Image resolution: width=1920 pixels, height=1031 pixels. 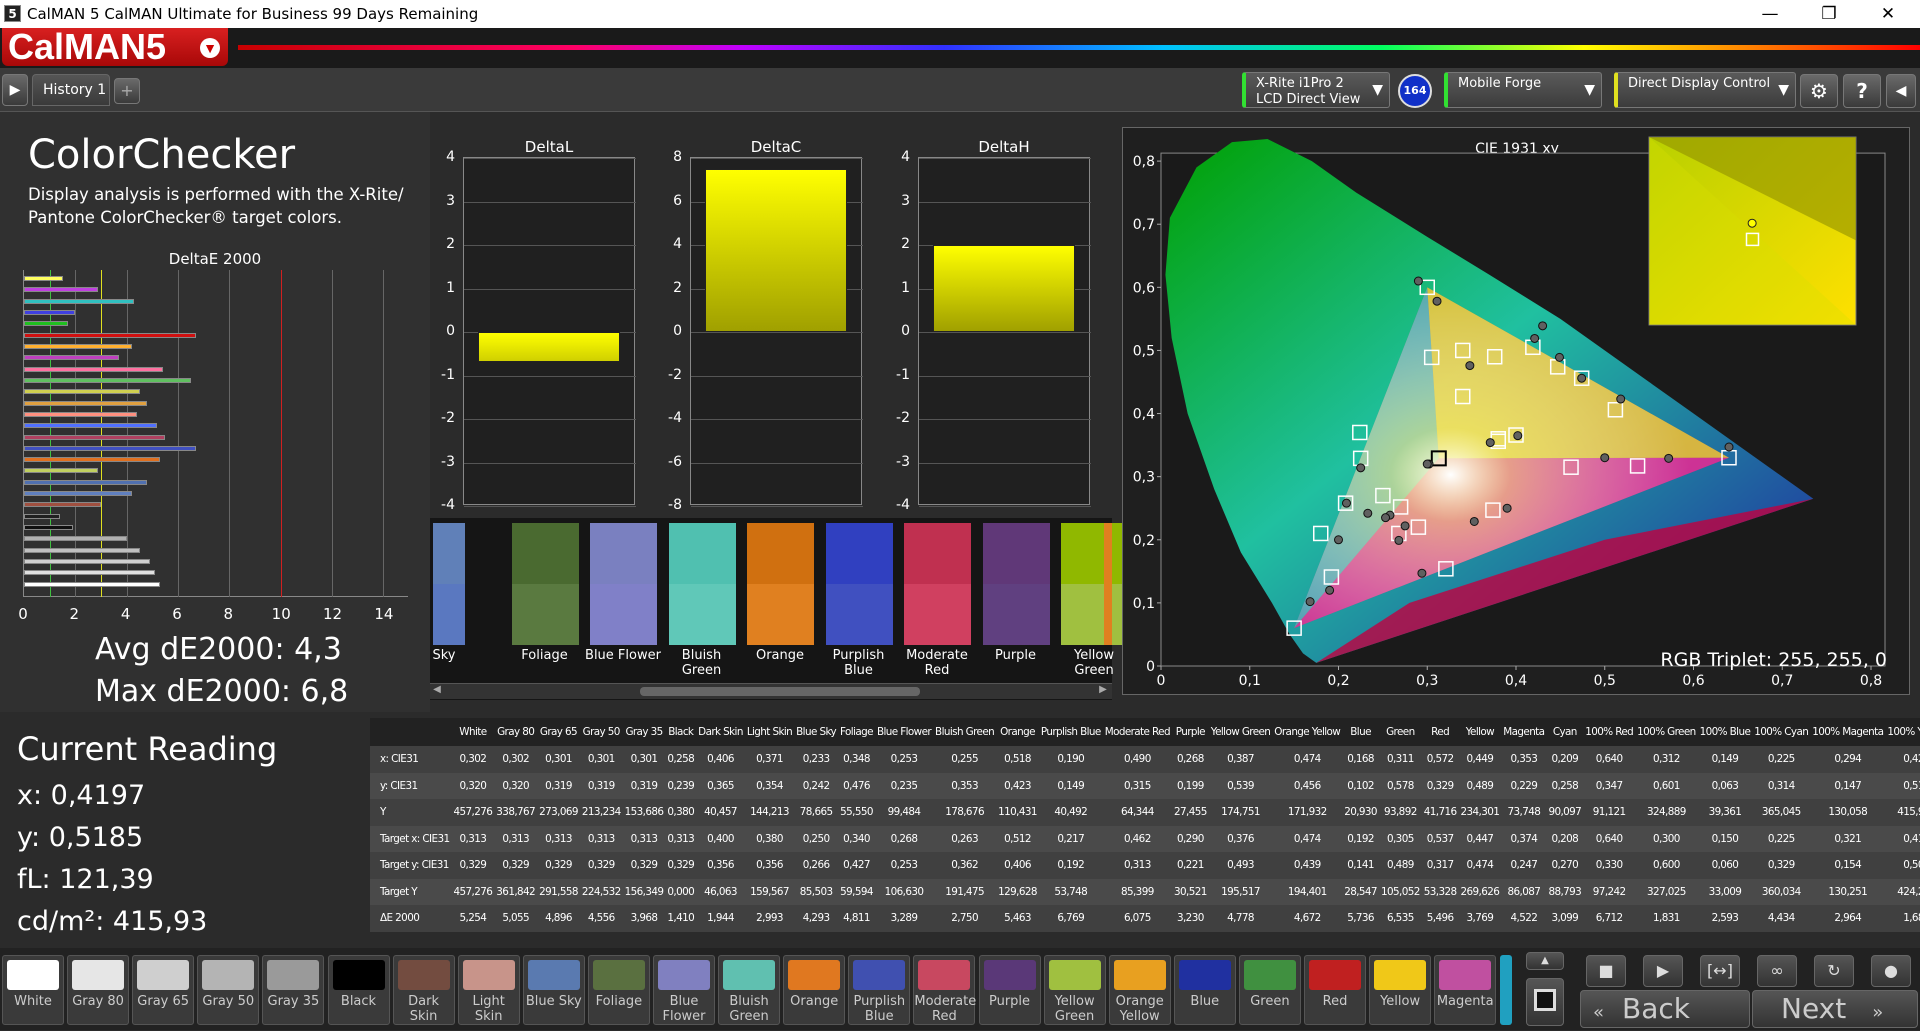 I want to click on color-patch-button: Gray 35, so click(x=293, y=990).